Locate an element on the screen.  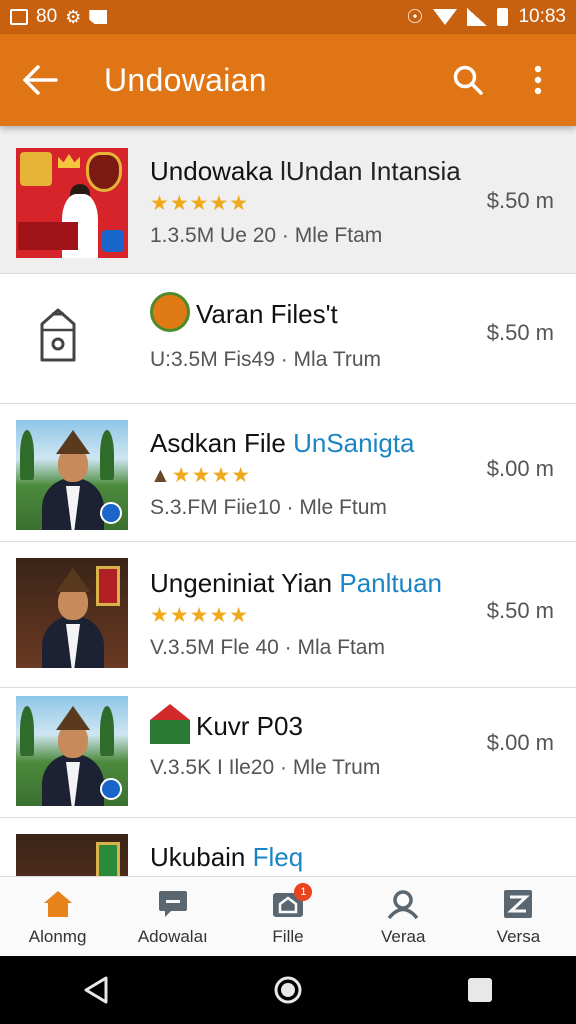
item-name: Varan Files't is located at coordinates (313, 314).